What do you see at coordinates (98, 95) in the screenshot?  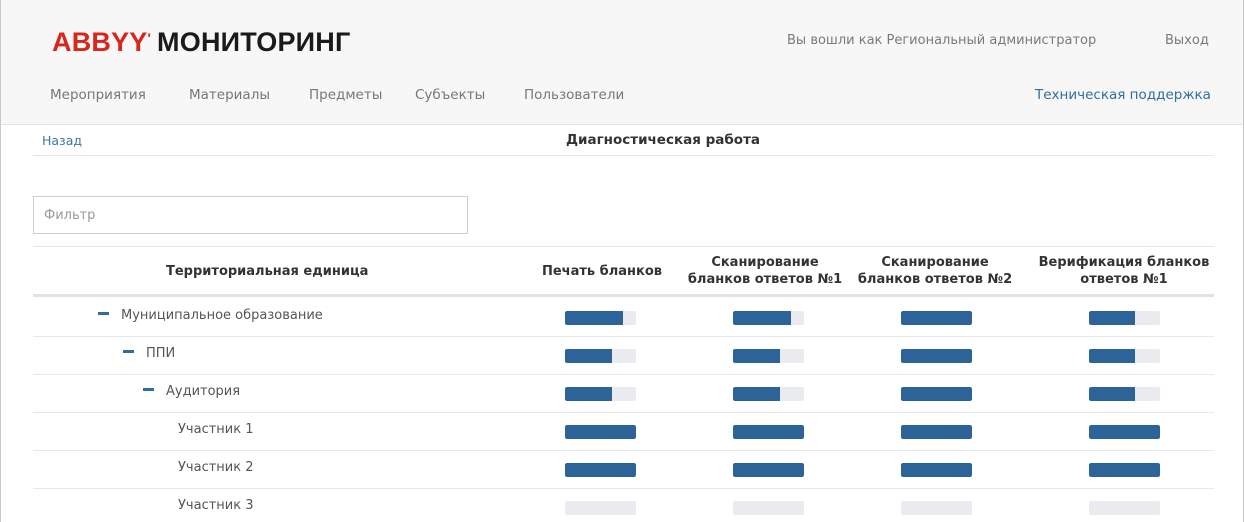 I see `nav-item-events: Мероприятия` at bounding box center [98, 95].